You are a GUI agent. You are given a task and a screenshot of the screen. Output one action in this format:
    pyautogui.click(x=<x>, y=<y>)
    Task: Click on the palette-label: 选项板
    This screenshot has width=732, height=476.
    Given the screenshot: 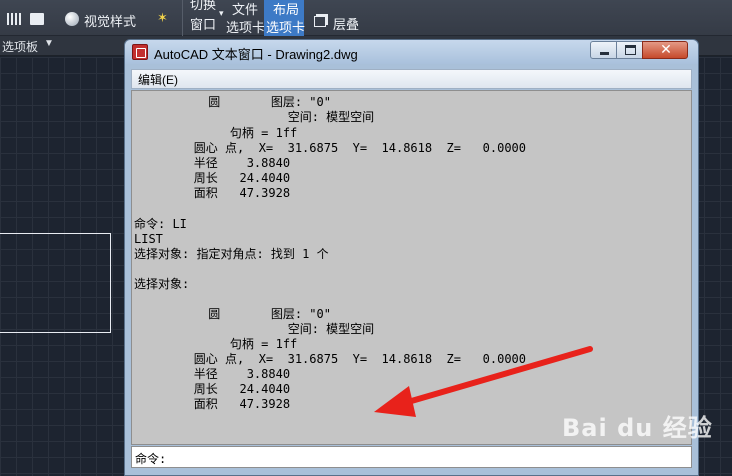 What is the action you would take?
    pyautogui.click(x=20, y=46)
    